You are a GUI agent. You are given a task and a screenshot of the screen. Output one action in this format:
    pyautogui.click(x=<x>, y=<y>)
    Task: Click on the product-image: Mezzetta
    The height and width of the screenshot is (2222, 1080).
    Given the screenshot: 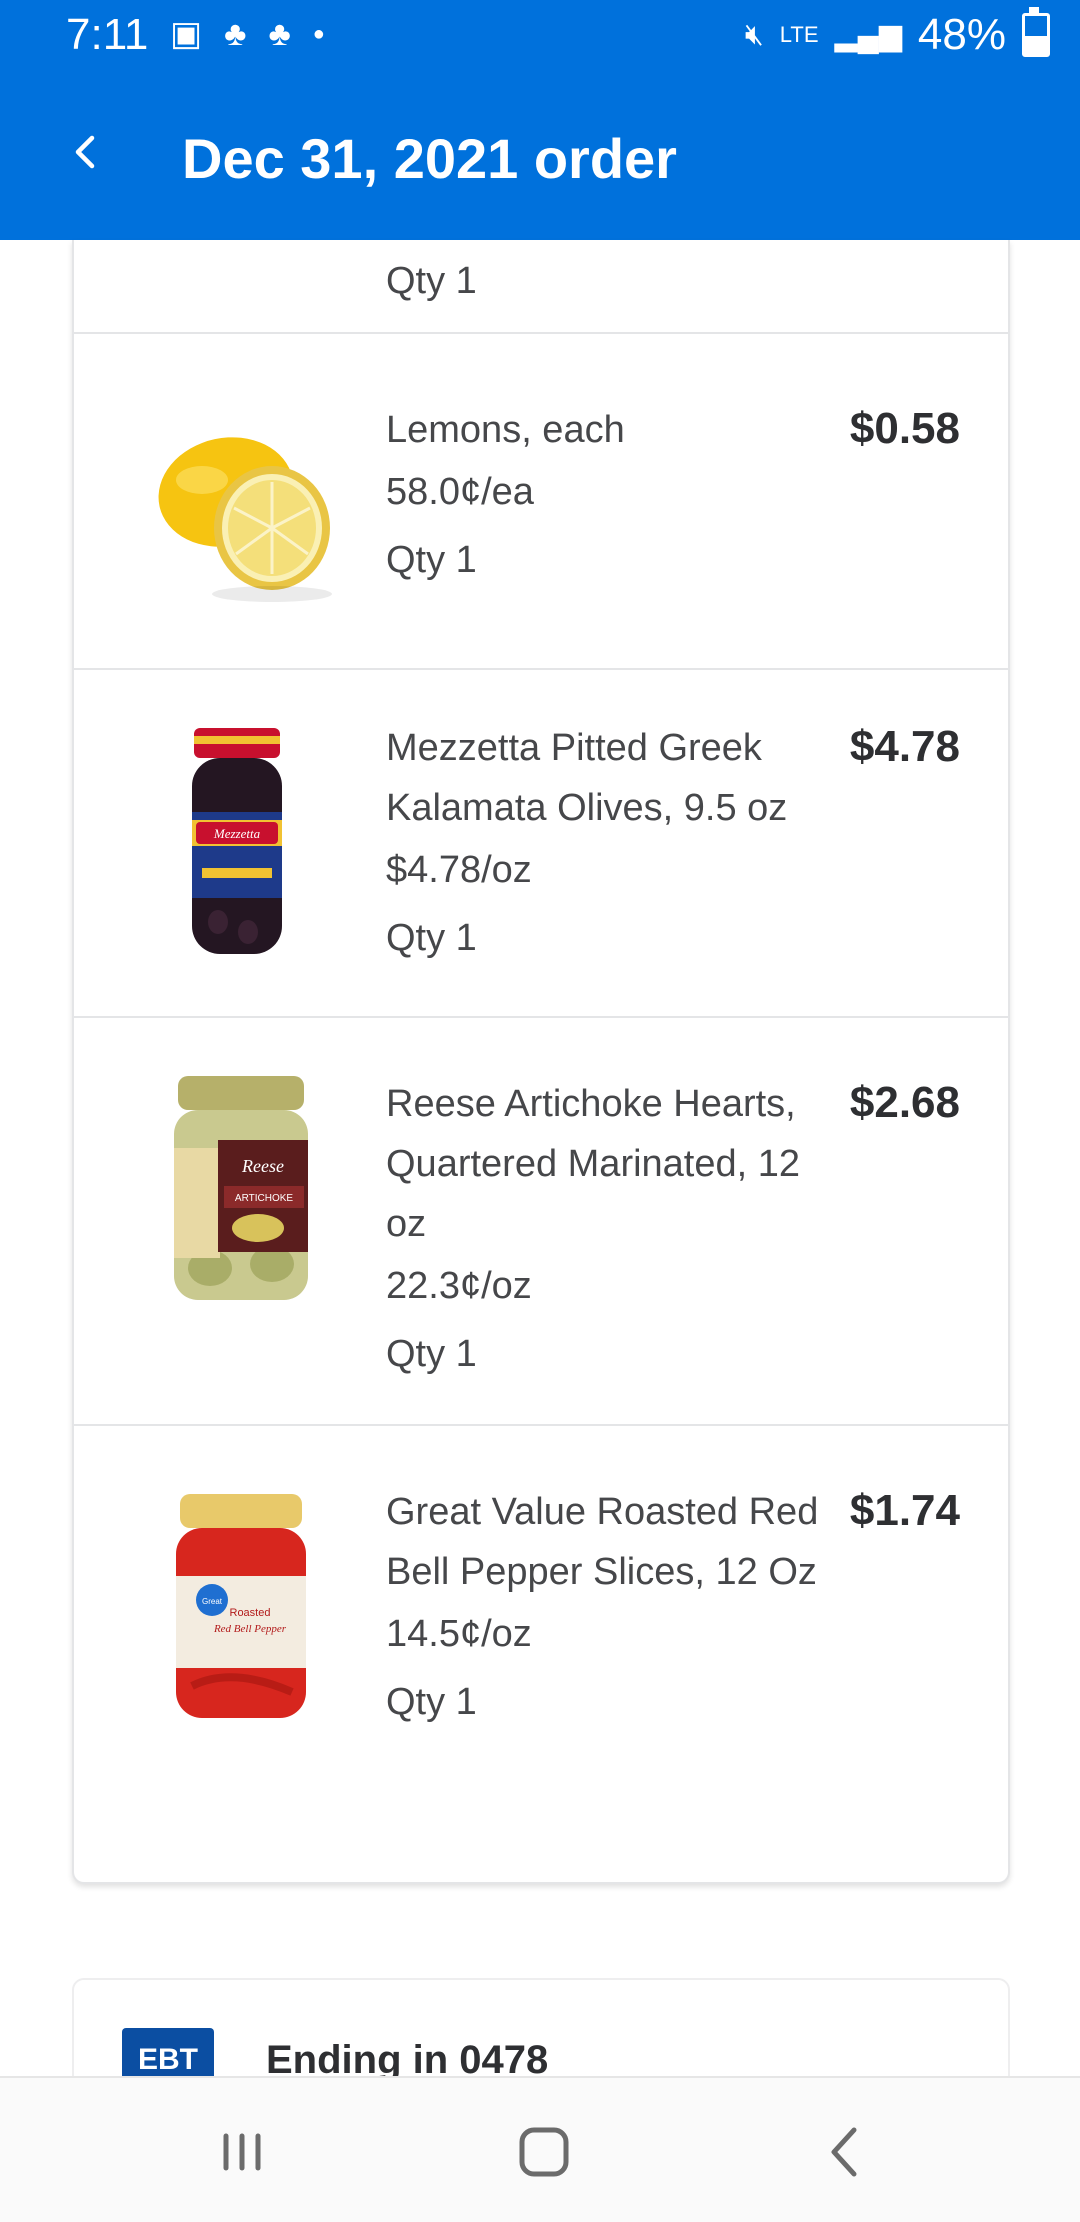 What is the action you would take?
    pyautogui.click(x=242, y=842)
    